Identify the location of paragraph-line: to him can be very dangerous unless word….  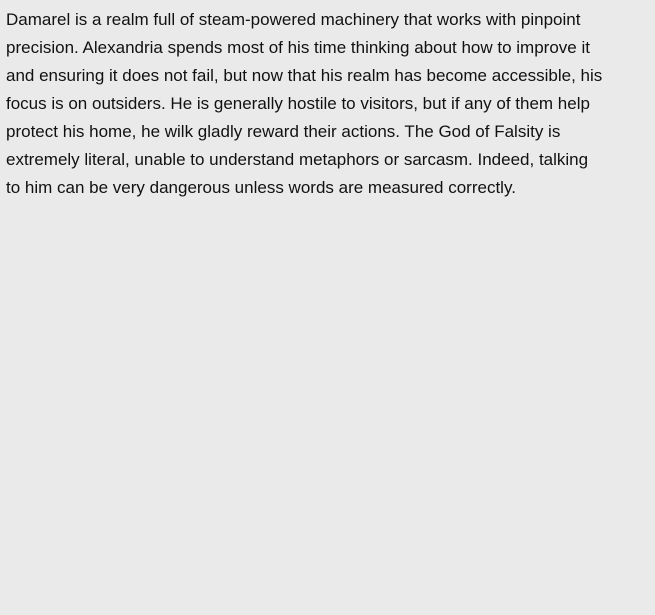
(261, 187).